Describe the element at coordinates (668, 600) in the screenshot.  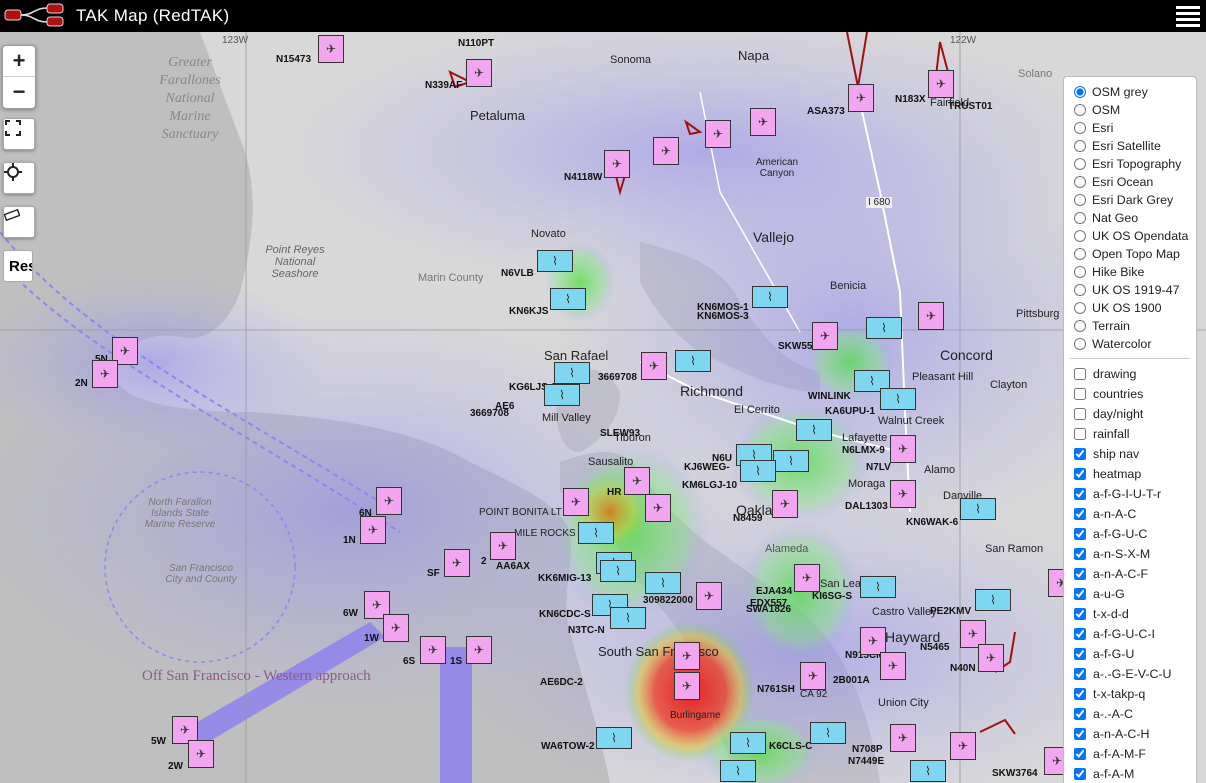
I see `marker-label: 309822000` at that location.